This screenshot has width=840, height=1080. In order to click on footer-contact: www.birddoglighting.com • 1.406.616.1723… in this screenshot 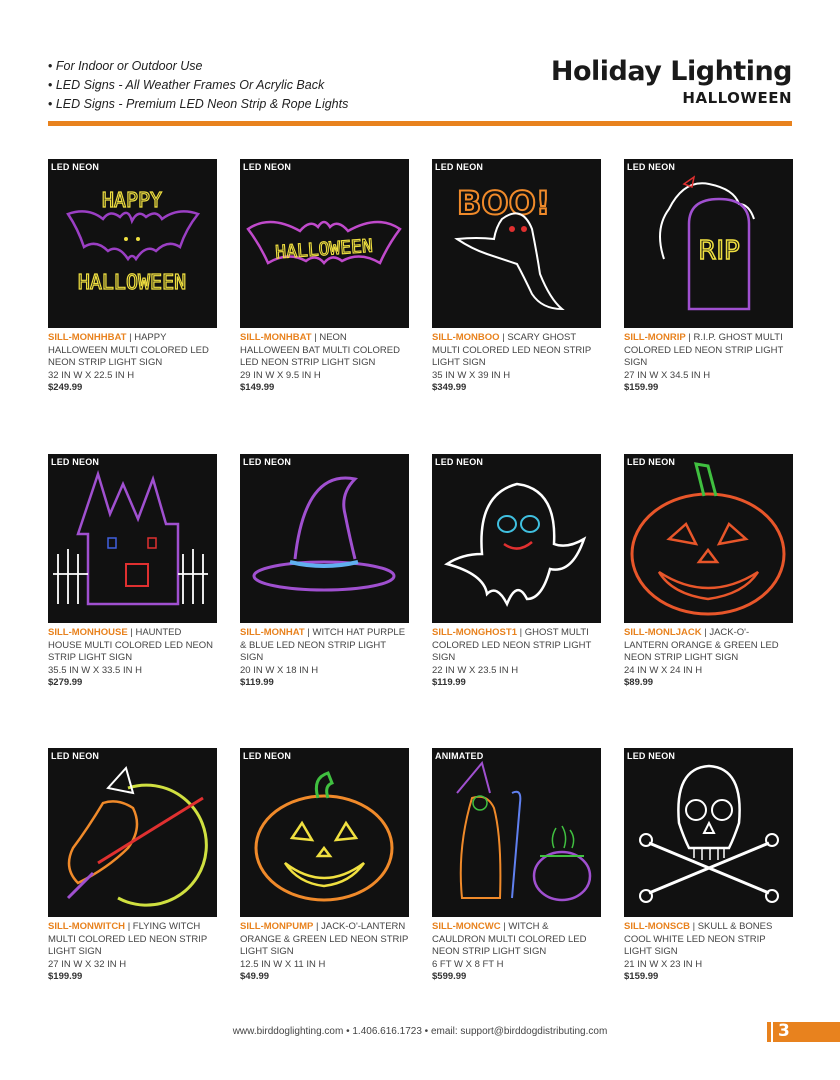, I will do `click(420, 1031)`.